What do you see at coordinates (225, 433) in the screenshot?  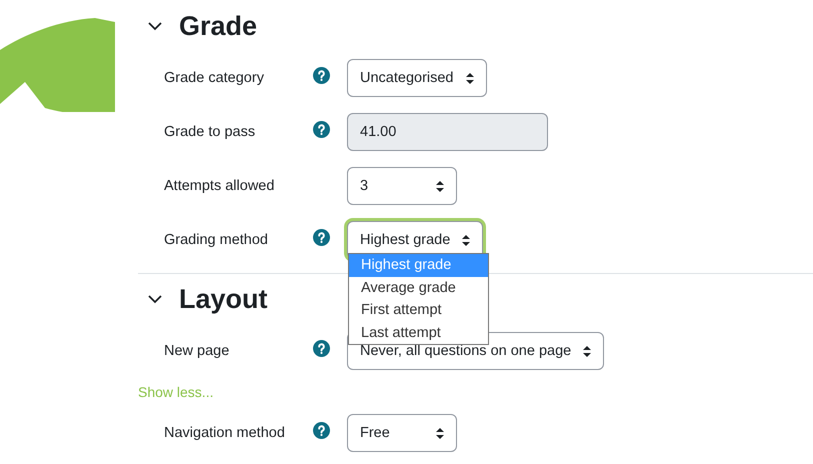 I see `field-label: Navigation method` at bounding box center [225, 433].